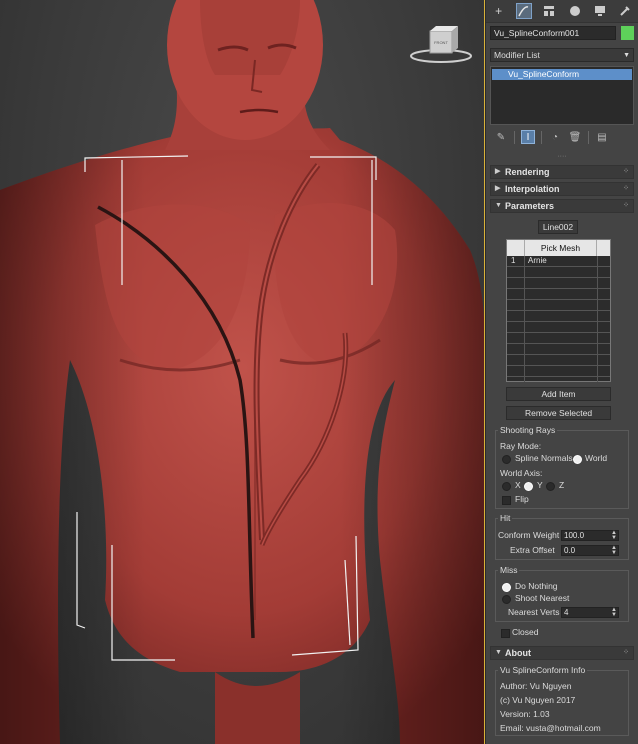 The width and height of the screenshot is (638, 744). I want to click on pin-stack-icon: ✎, so click(501, 137).